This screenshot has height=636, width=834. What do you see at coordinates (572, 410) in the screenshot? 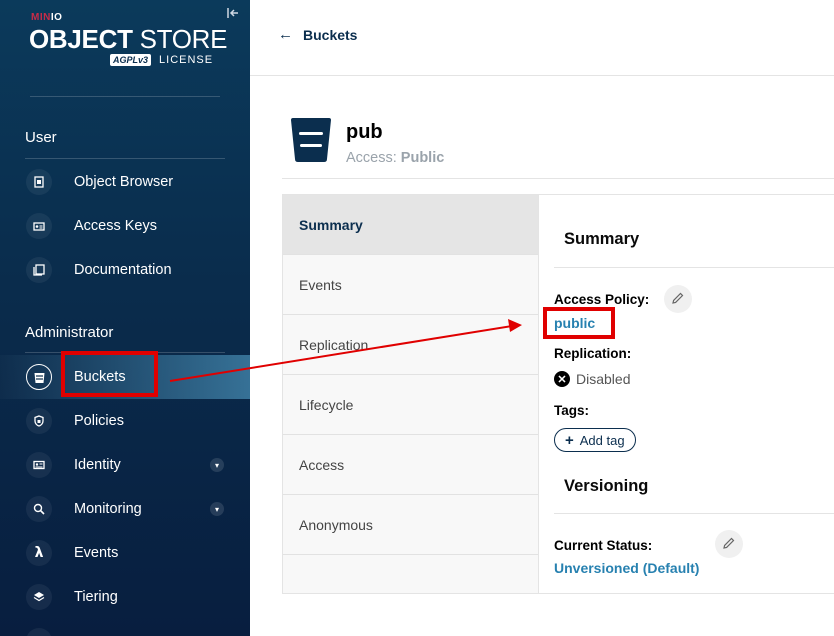
I see `tags-label: Tags:` at bounding box center [572, 410].